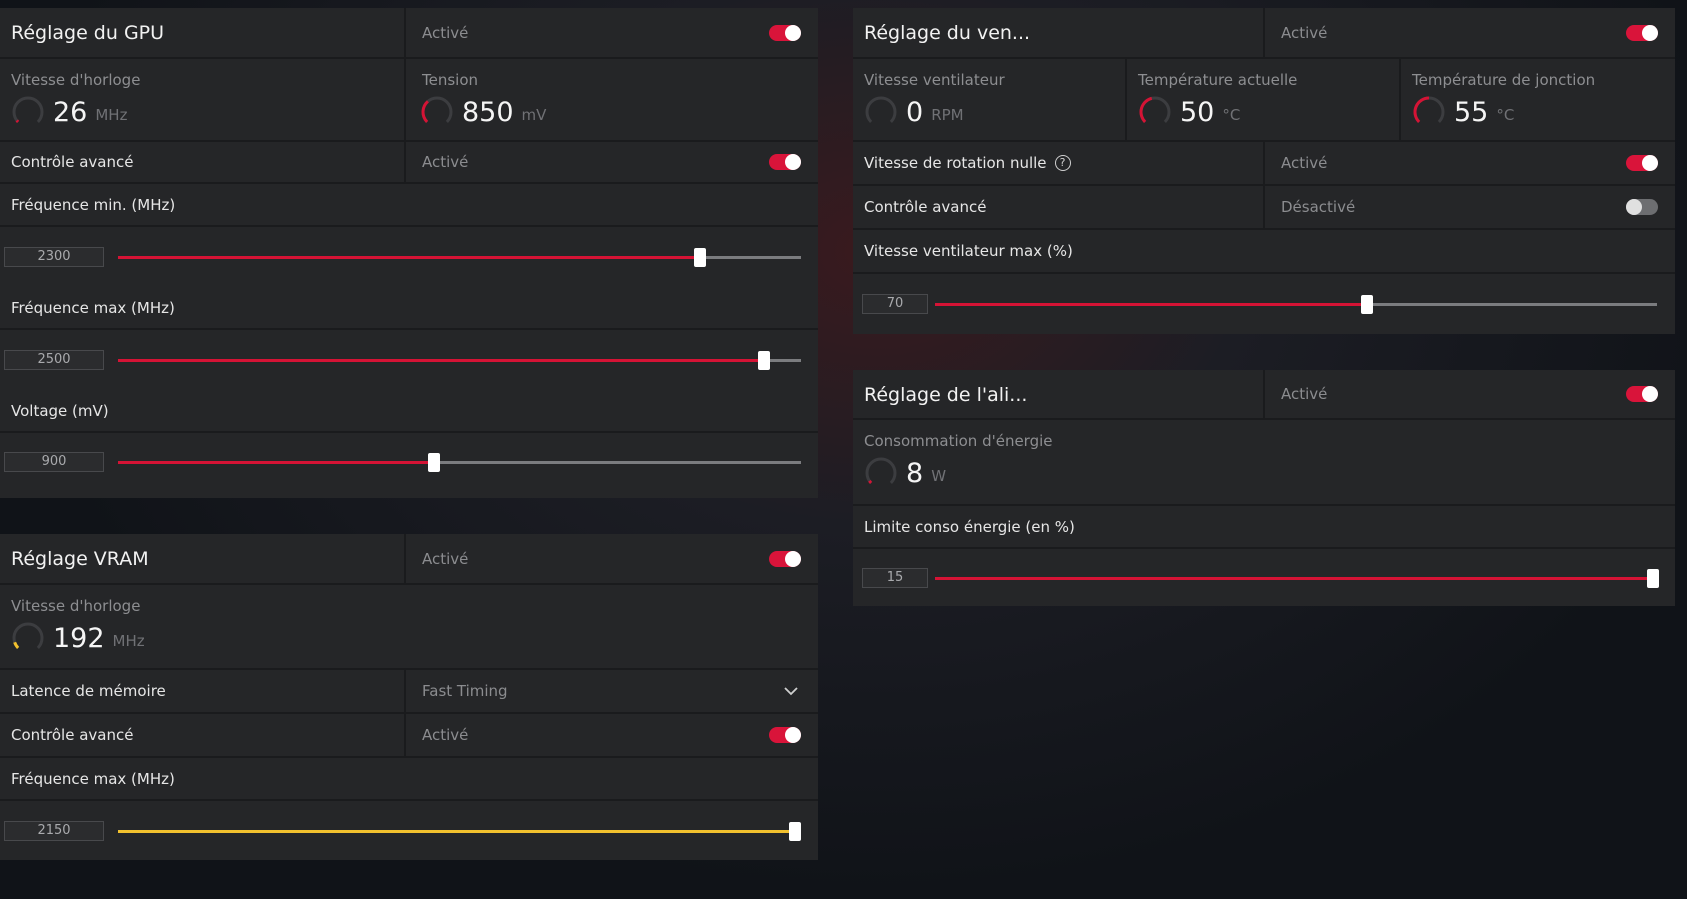 Image resolution: width=1687 pixels, height=899 pixels. What do you see at coordinates (764, 360) in the screenshot?
I see `gpu-max-freq-thumb` at bounding box center [764, 360].